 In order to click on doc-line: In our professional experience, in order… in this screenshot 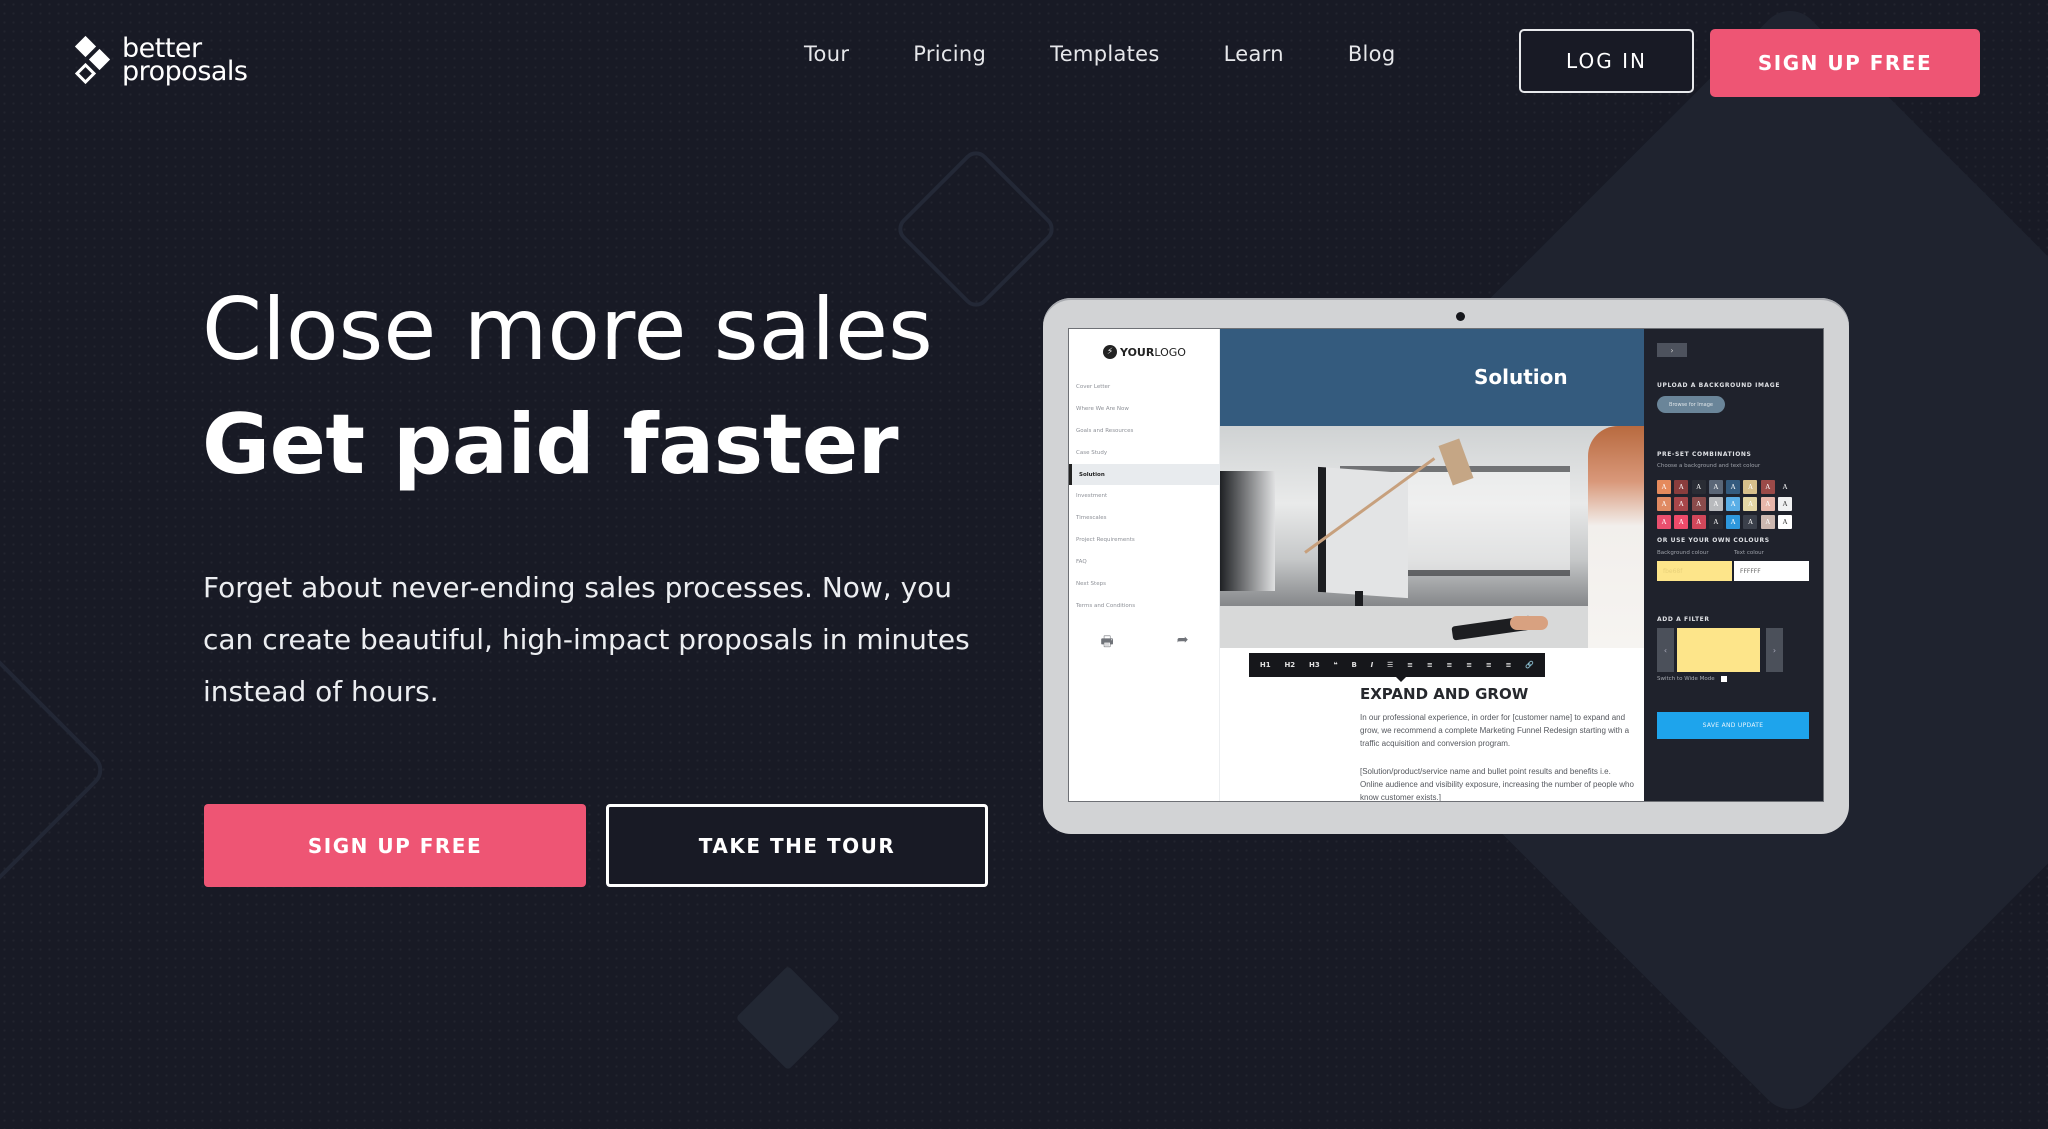, I will do `click(1493, 717)`.